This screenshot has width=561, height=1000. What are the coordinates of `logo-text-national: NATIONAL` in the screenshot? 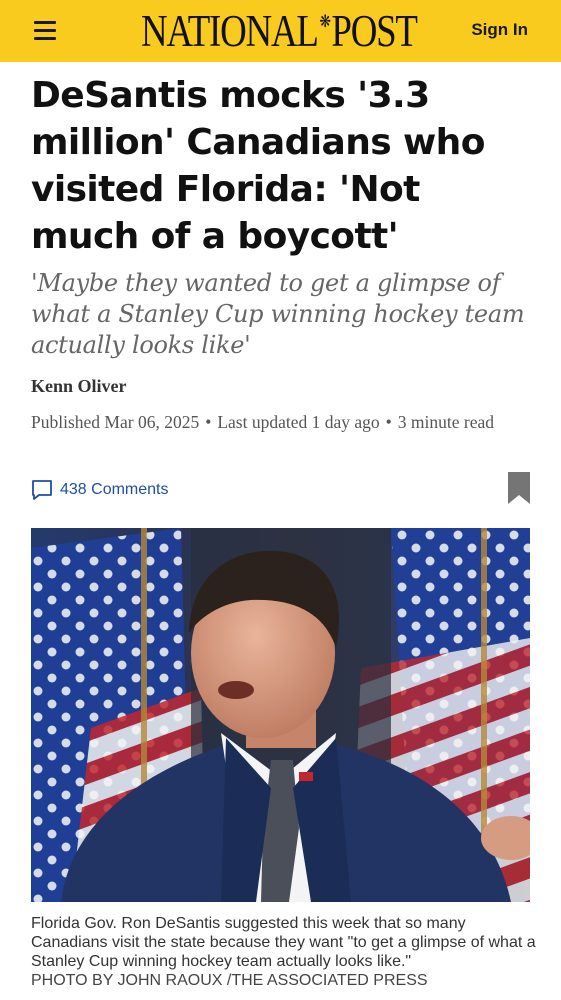 It's located at (230, 30).